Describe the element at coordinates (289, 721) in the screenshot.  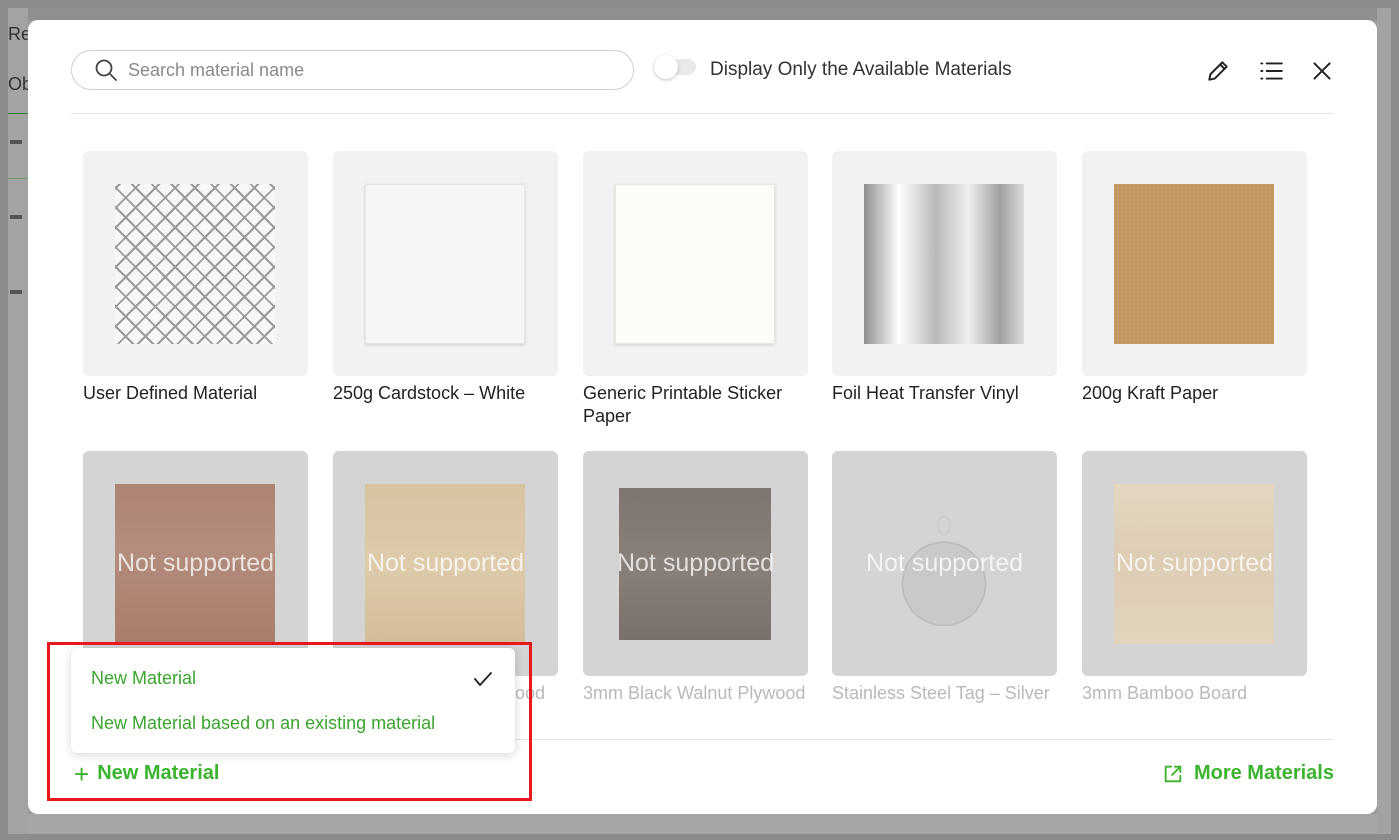
I see `highlight-box` at that location.